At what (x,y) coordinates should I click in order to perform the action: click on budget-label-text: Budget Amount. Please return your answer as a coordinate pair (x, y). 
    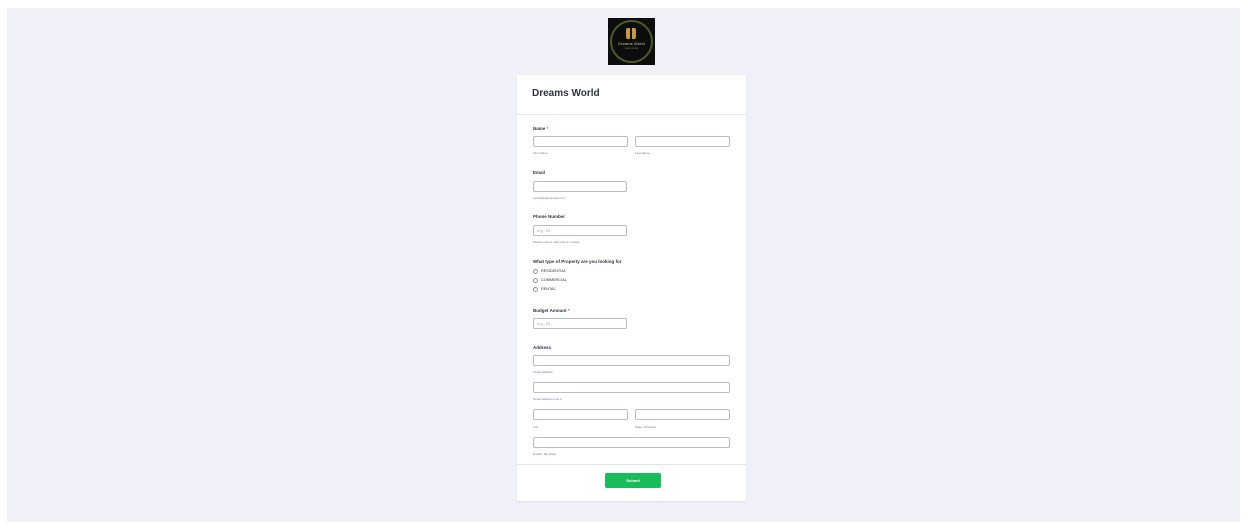
    Looking at the image, I should click on (550, 310).